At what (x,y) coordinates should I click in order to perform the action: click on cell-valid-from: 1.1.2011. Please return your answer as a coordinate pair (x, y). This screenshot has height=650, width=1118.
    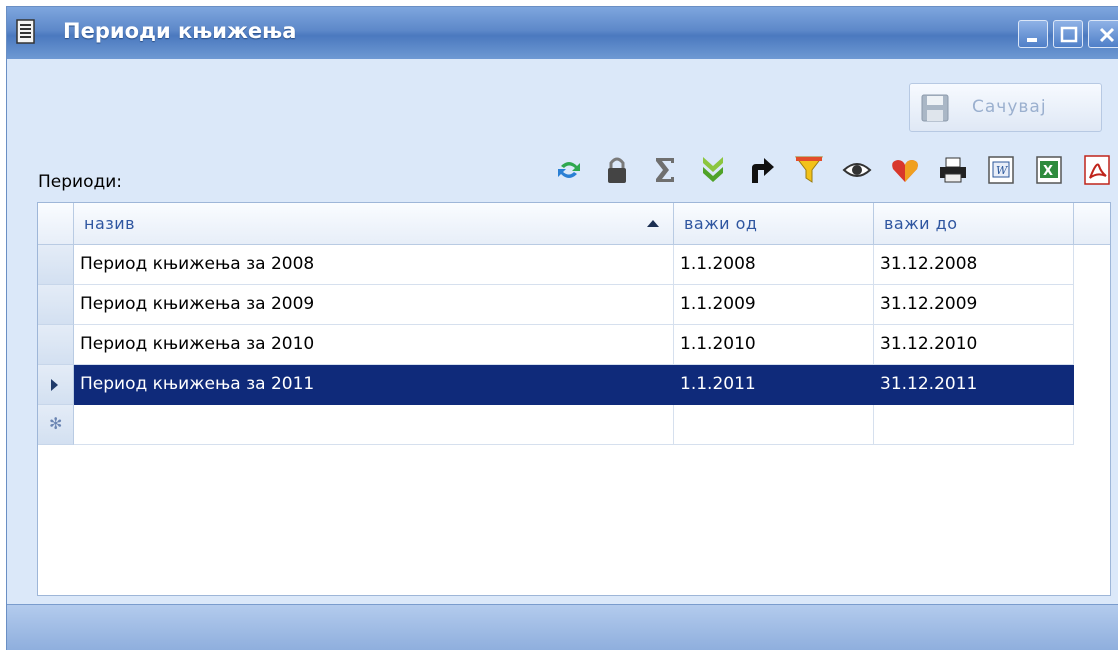
    Looking at the image, I should click on (774, 385).